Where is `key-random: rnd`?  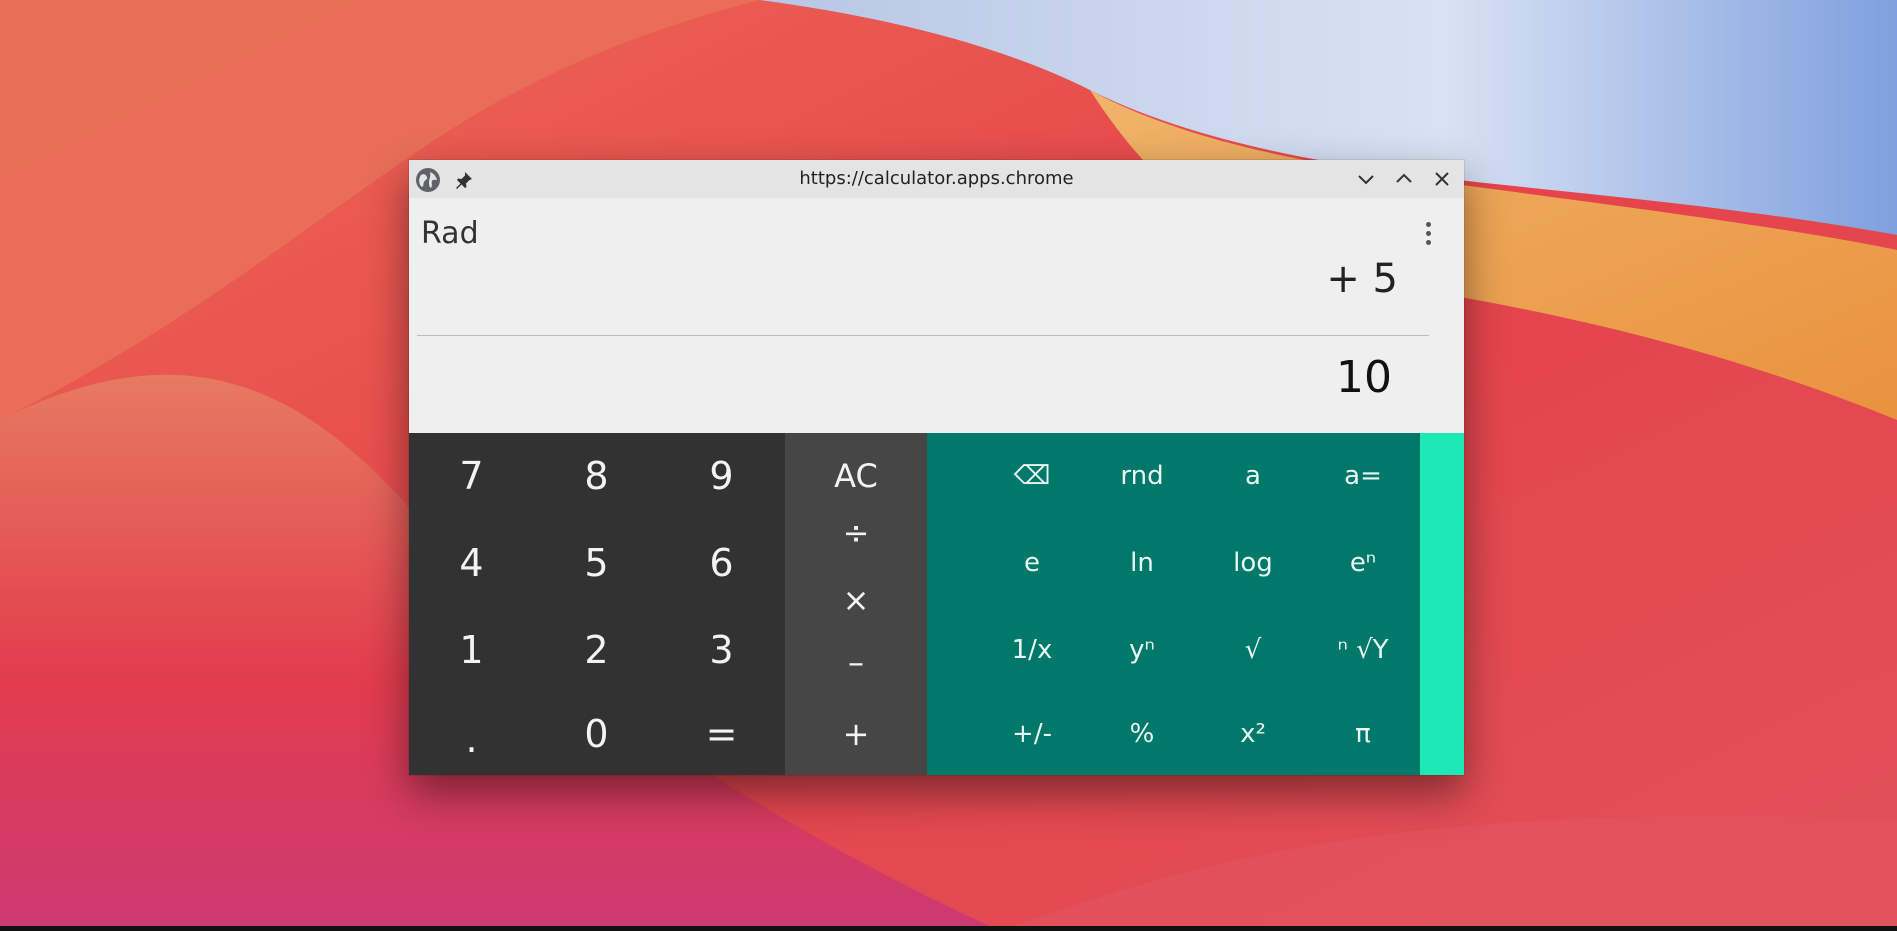
key-random: rnd is located at coordinates (1142, 476).